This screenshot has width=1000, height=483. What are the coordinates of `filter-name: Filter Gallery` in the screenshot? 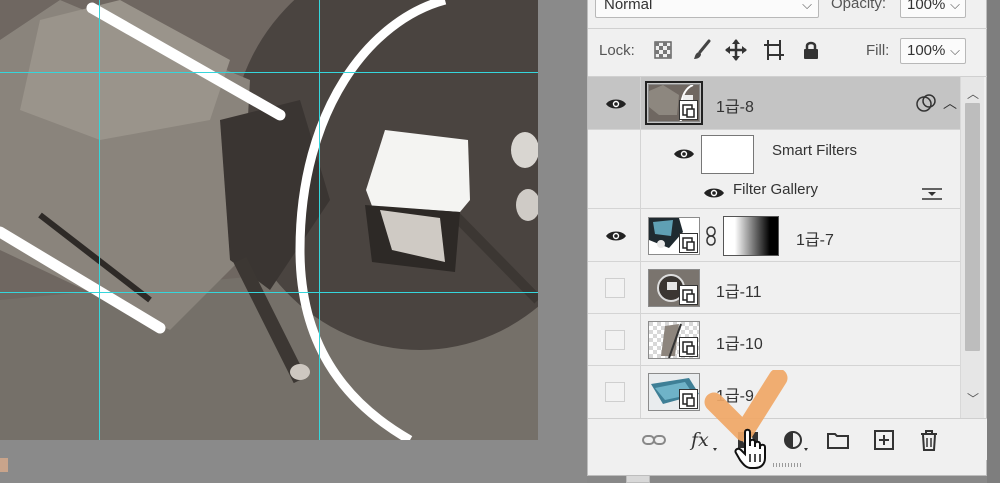 It's located at (775, 189).